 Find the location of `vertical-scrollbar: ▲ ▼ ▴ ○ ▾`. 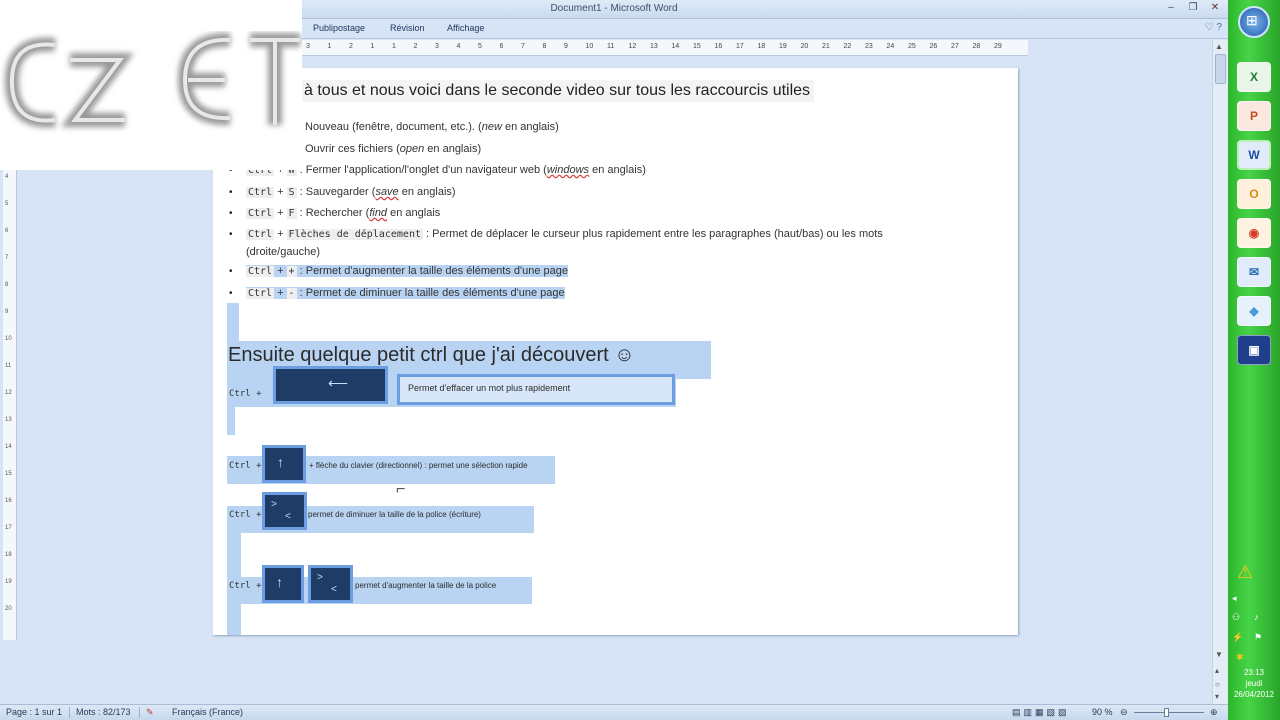

vertical-scrollbar: ▲ ▼ ▴ ○ ▾ is located at coordinates (1220, 372).